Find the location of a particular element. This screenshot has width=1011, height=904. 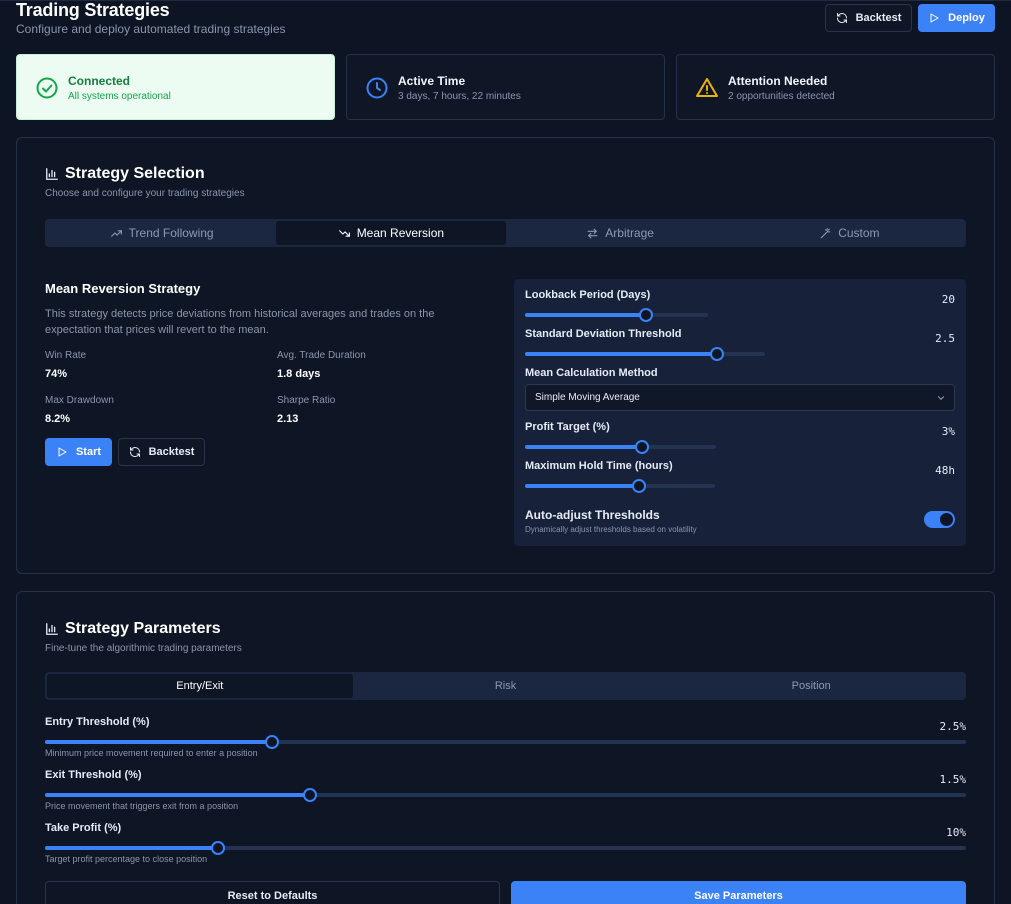

stat-value-max-drawdown: 8.2% is located at coordinates (58, 419).